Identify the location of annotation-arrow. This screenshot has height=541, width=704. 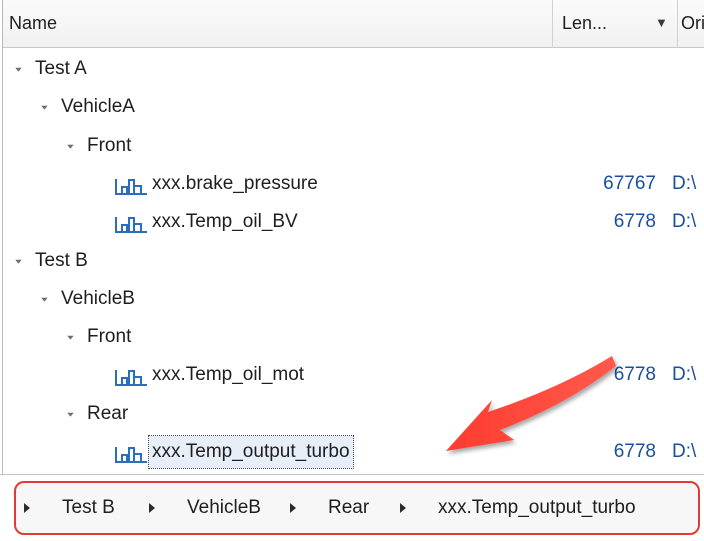
(531, 403).